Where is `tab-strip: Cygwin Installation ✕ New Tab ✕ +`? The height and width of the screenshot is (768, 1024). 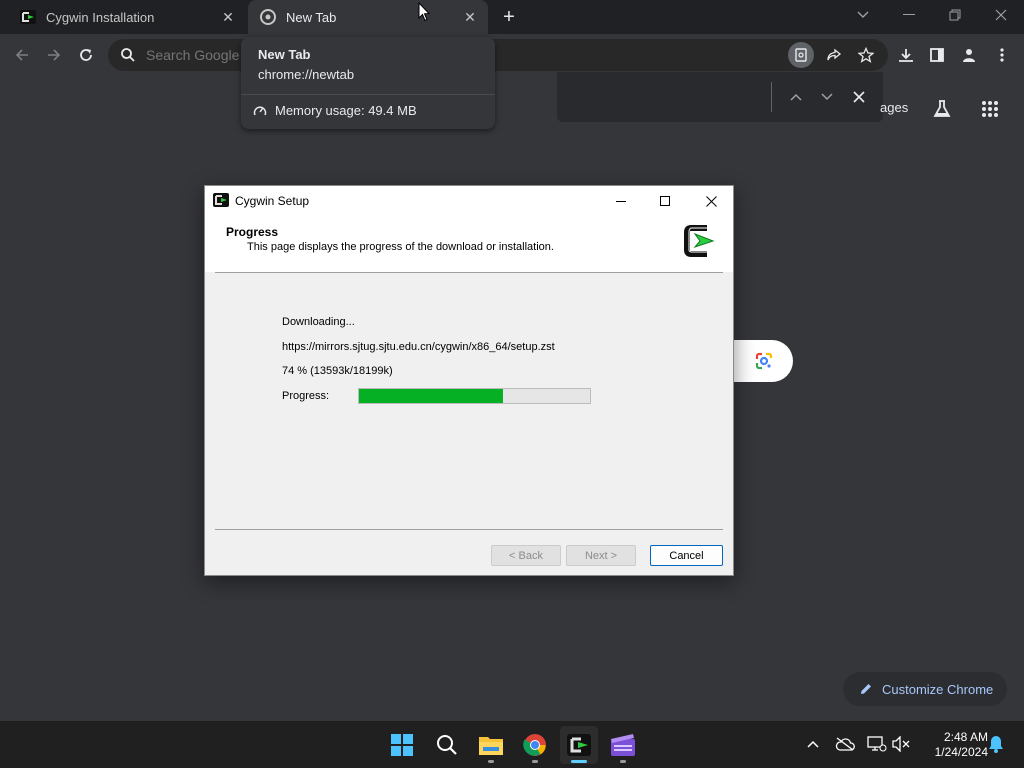 tab-strip: Cygwin Installation ✕ New Tab ✕ + is located at coordinates (512, 17).